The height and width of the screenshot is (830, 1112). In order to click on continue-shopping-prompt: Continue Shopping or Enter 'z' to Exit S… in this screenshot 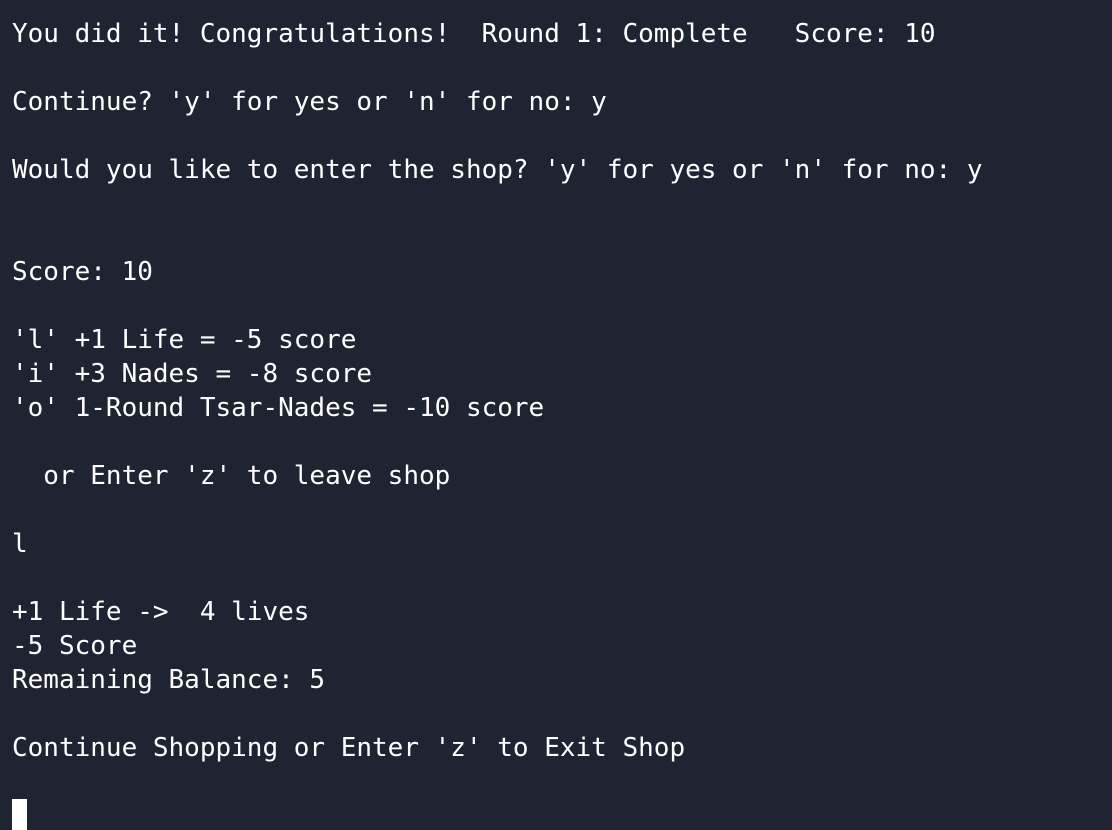, I will do `click(349, 748)`.